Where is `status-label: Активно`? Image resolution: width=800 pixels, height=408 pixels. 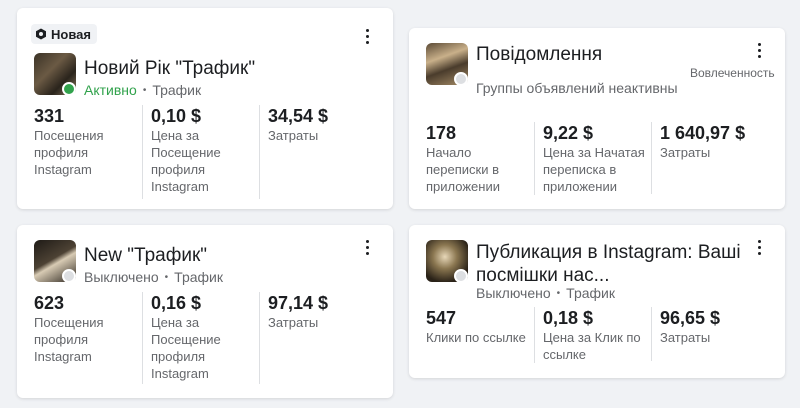
status-label: Активно is located at coordinates (110, 90).